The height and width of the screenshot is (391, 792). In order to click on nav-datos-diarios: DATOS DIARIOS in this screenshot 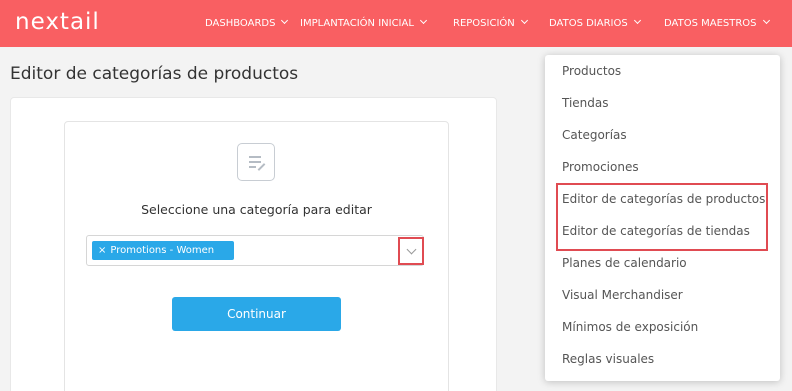, I will do `click(595, 23)`.